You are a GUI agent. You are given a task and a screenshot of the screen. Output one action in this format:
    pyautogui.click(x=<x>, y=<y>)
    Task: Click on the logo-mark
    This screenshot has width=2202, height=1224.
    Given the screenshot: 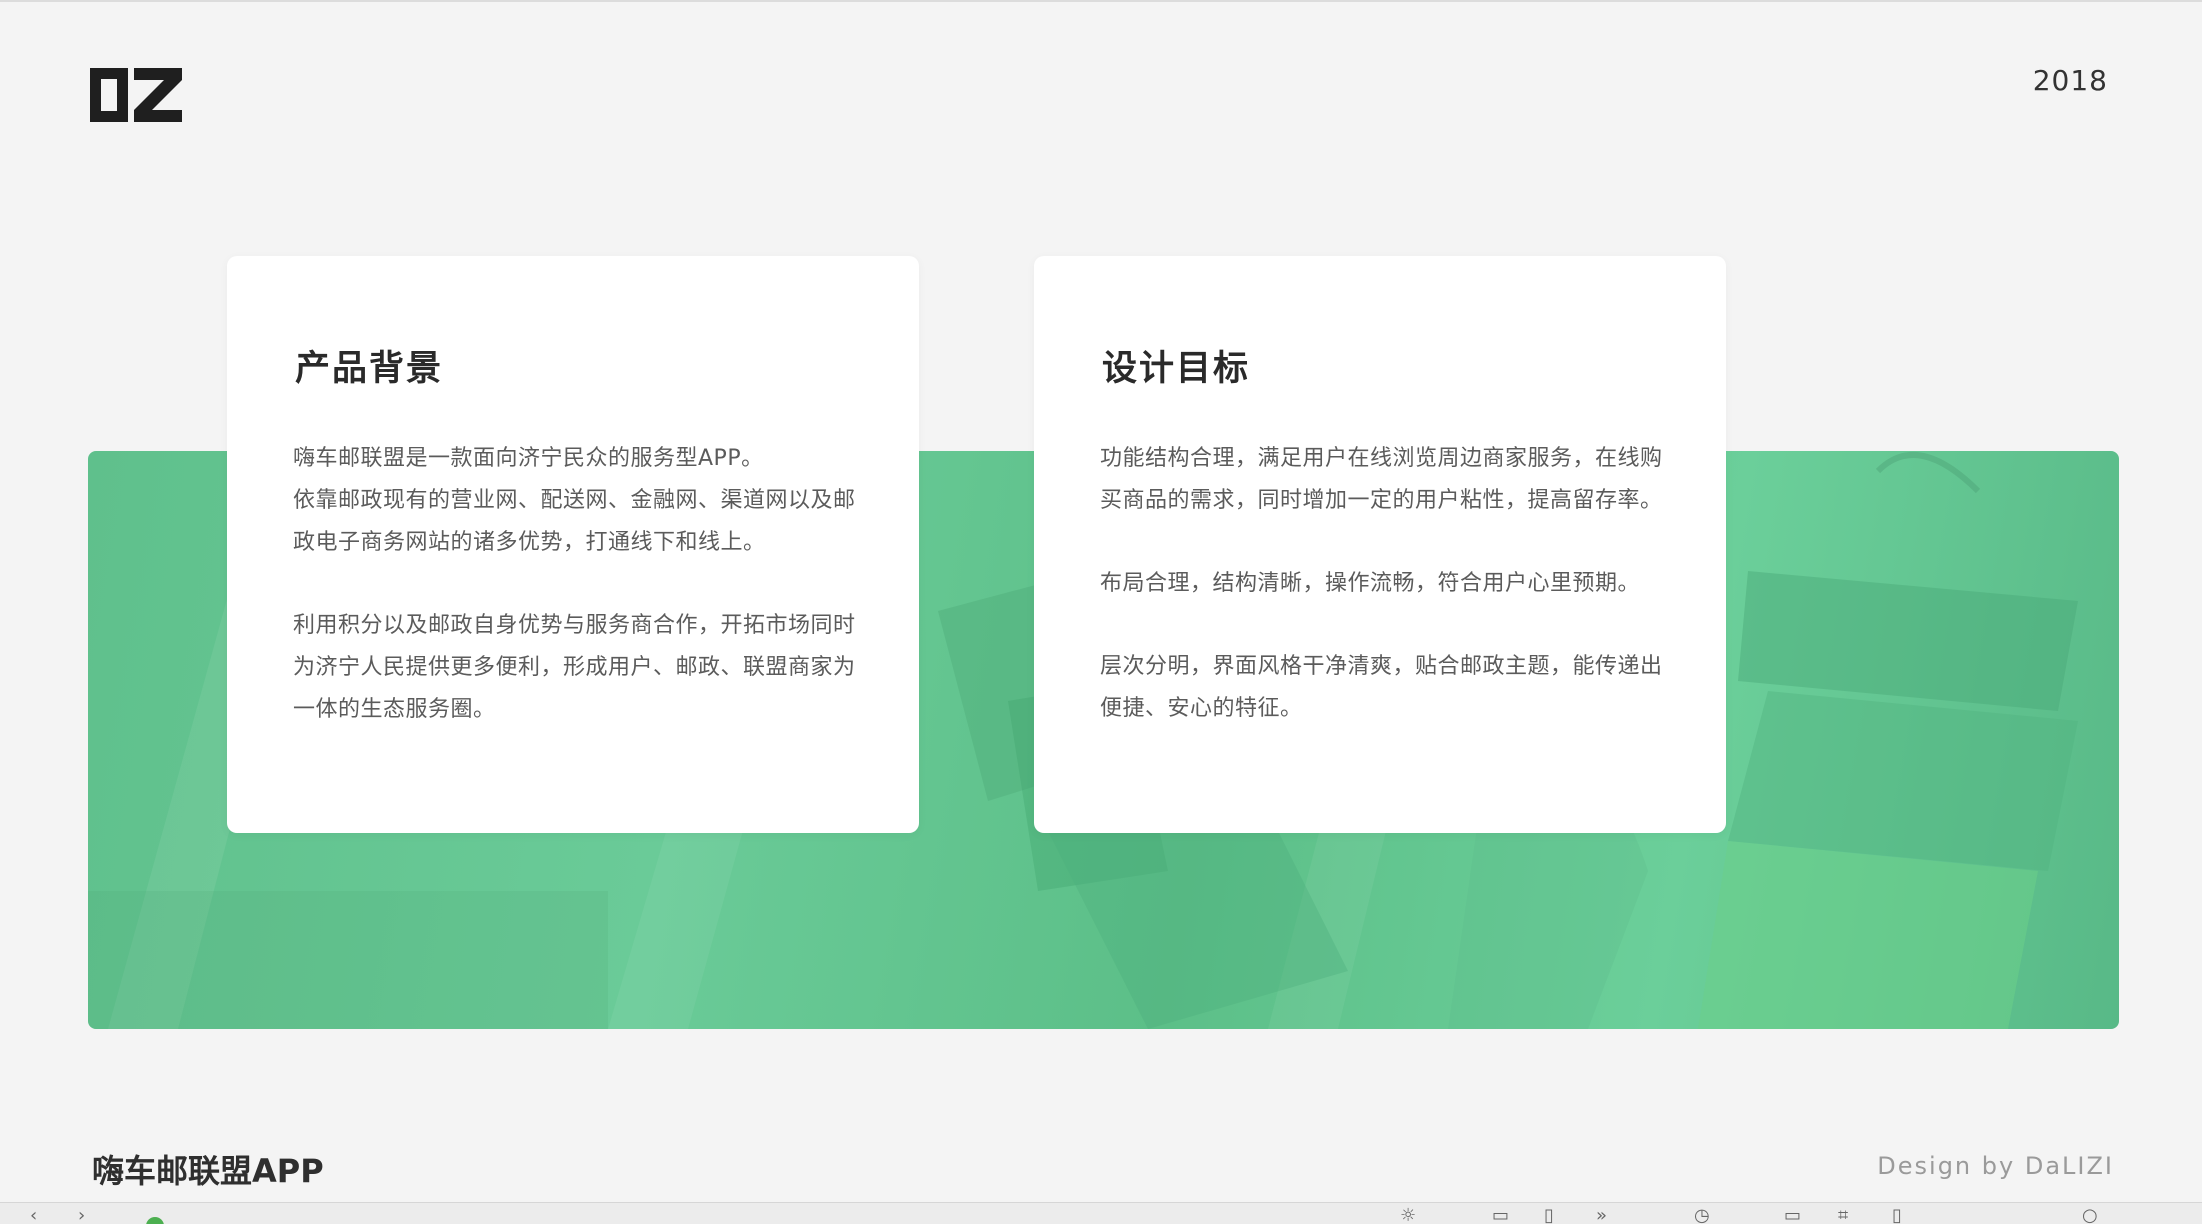 What is the action you would take?
    pyautogui.click(x=136, y=95)
    